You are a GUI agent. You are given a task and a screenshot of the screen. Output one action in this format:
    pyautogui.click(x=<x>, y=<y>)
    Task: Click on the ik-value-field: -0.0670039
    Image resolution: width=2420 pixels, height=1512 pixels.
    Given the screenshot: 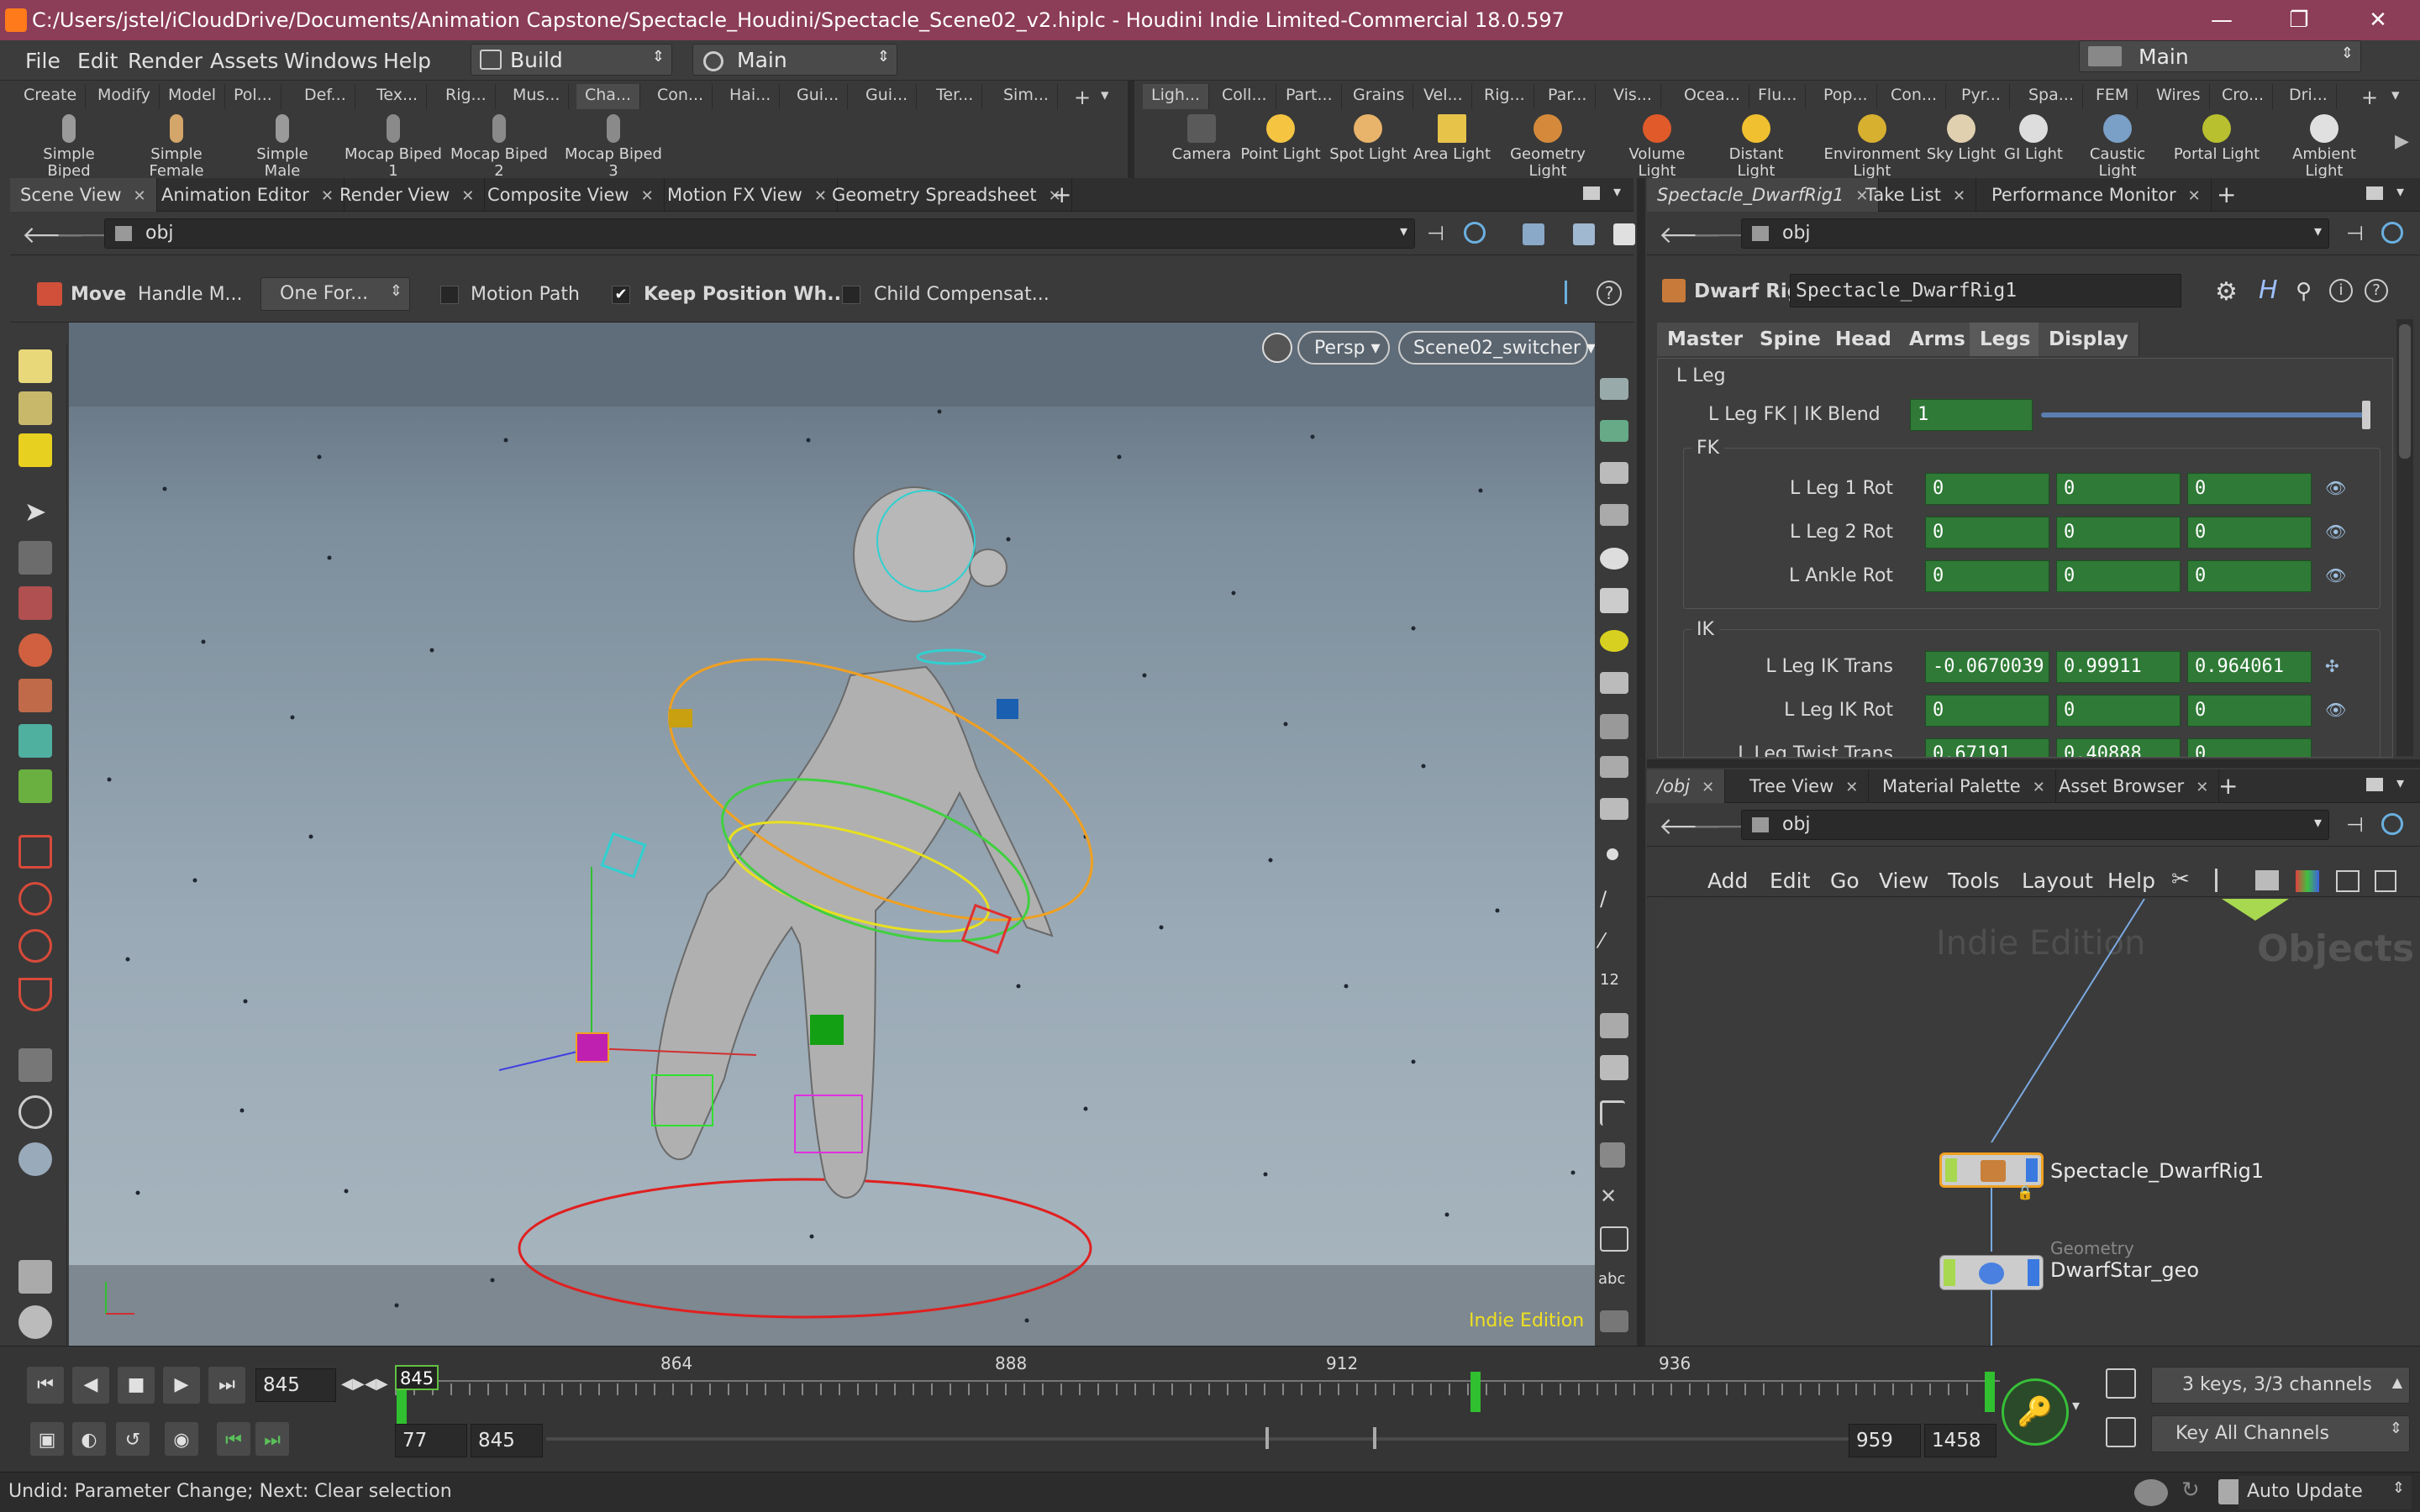 What is the action you would take?
    pyautogui.click(x=1987, y=667)
    